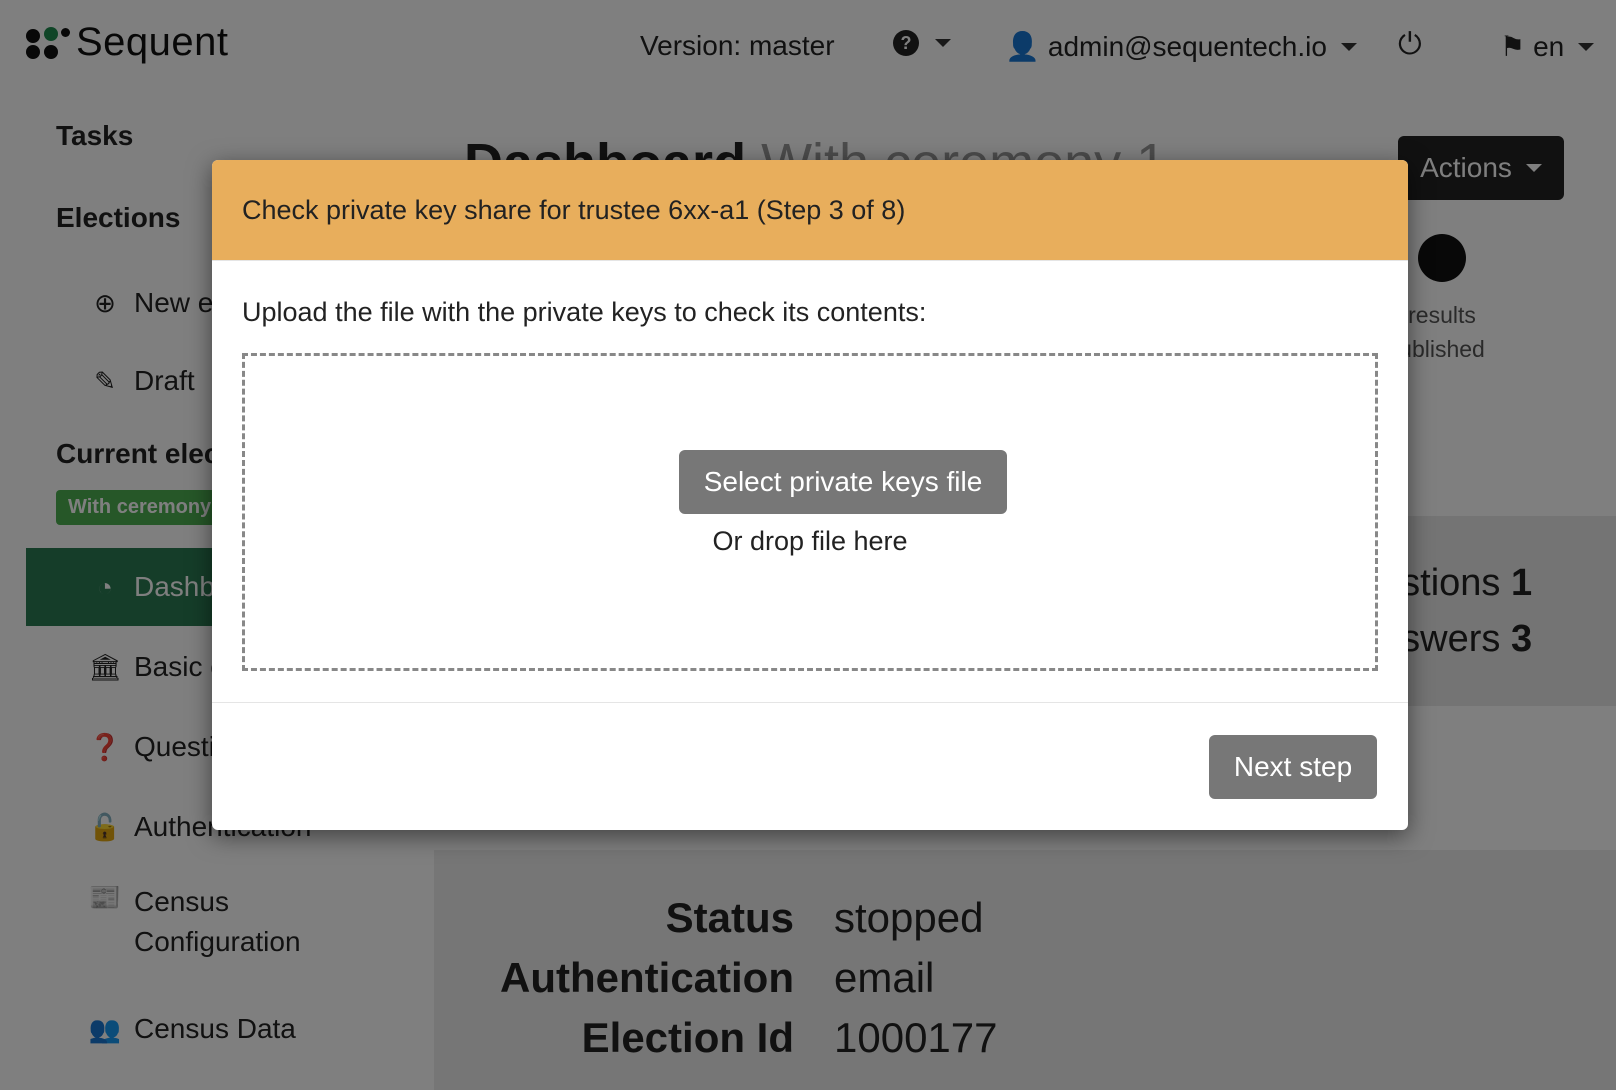  Describe the element at coordinates (810, 541) in the screenshot. I see `drop-file-hint: Or drop file here` at that location.